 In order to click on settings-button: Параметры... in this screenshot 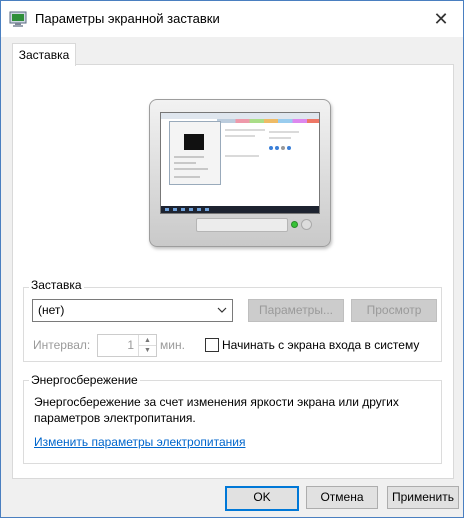, I will do `click(296, 310)`.